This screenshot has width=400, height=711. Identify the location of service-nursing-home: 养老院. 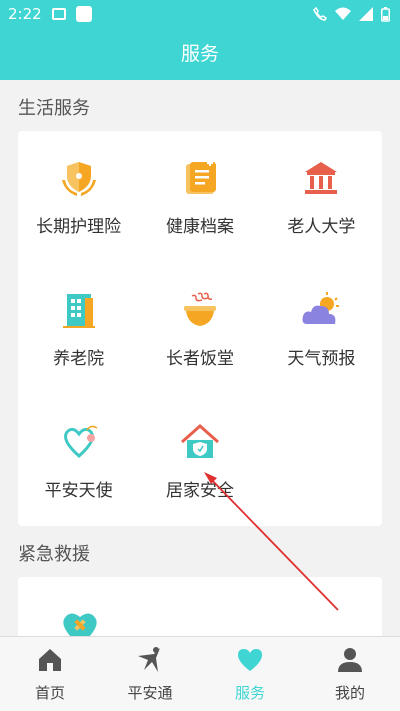
(78, 329).